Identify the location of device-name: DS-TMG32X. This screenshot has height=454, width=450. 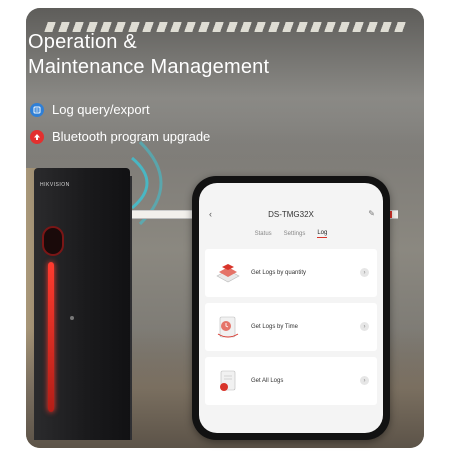
(291, 214).